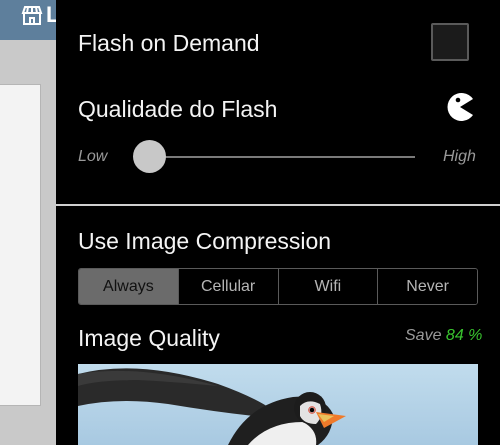 The height and width of the screenshot is (445, 500). What do you see at coordinates (464, 335) in the screenshot?
I see `save-percentage: 84 %` at bounding box center [464, 335].